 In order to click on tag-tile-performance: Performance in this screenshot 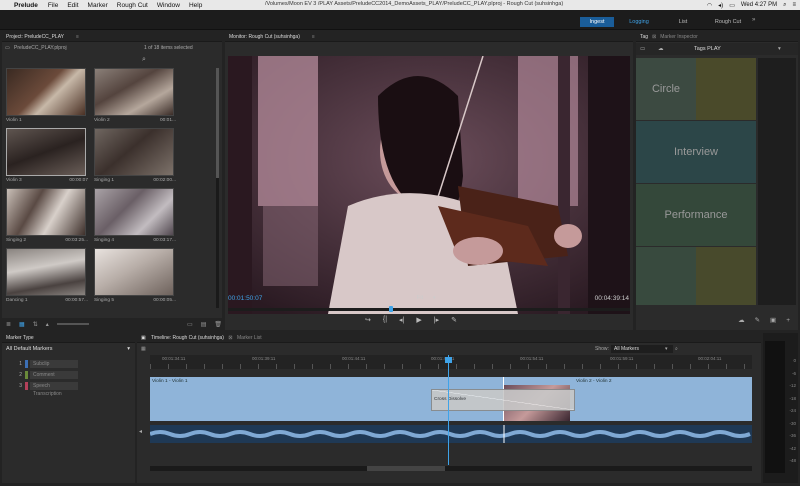, I will do `click(696, 215)`.